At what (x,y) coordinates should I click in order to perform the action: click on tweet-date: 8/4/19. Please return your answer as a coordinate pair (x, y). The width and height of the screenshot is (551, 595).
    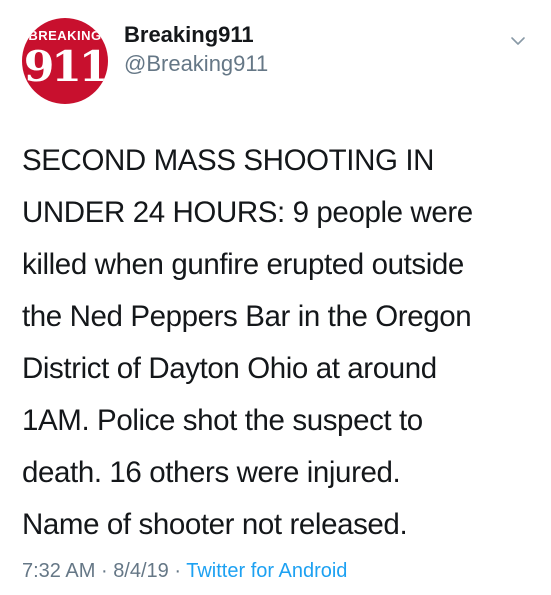
    Looking at the image, I should click on (141, 571).